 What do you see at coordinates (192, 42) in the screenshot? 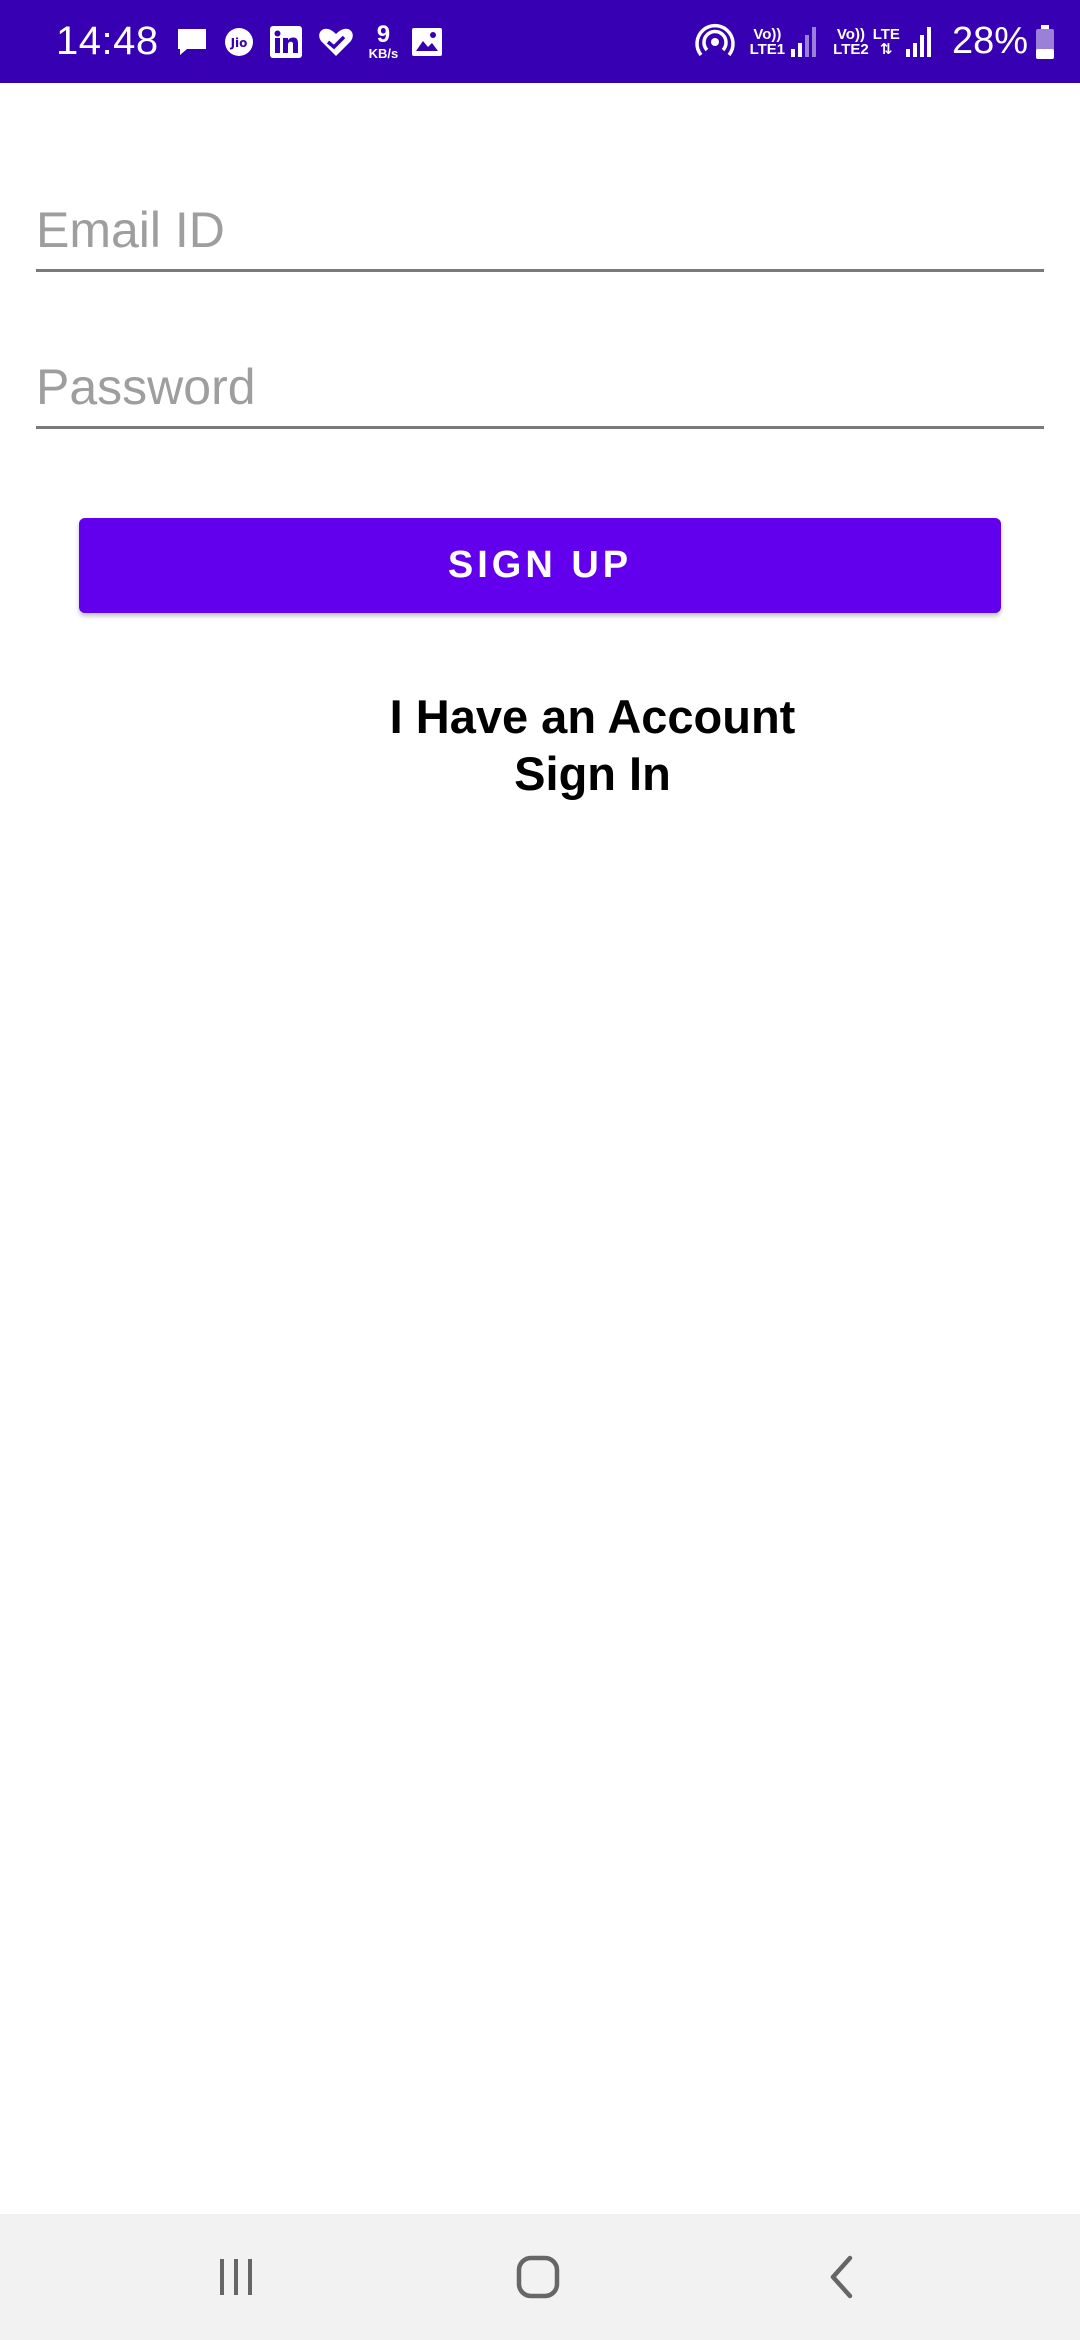
I see `message-icon` at bounding box center [192, 42].